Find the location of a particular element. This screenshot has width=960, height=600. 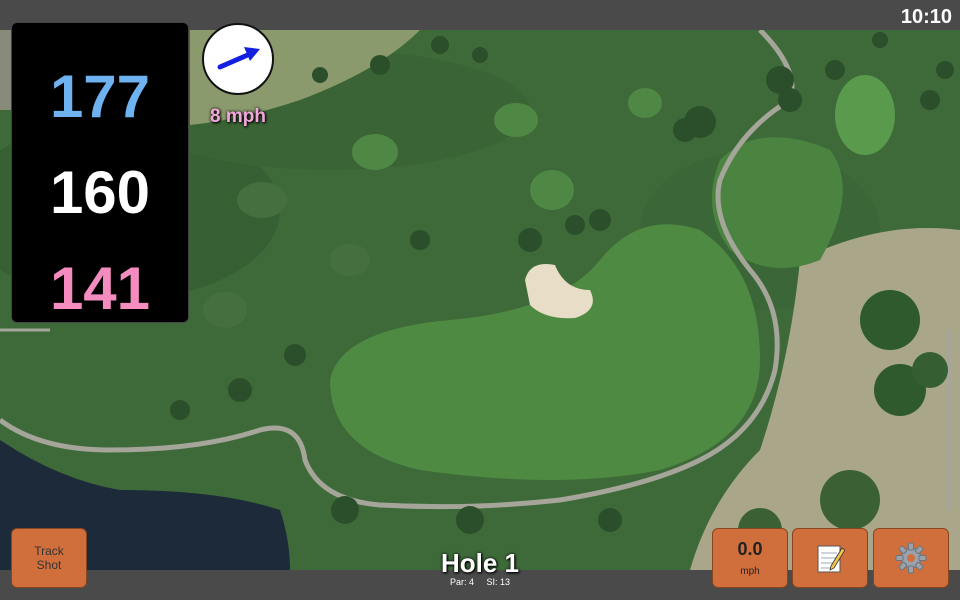

wind-indicator is located at coordinates (238, 59).